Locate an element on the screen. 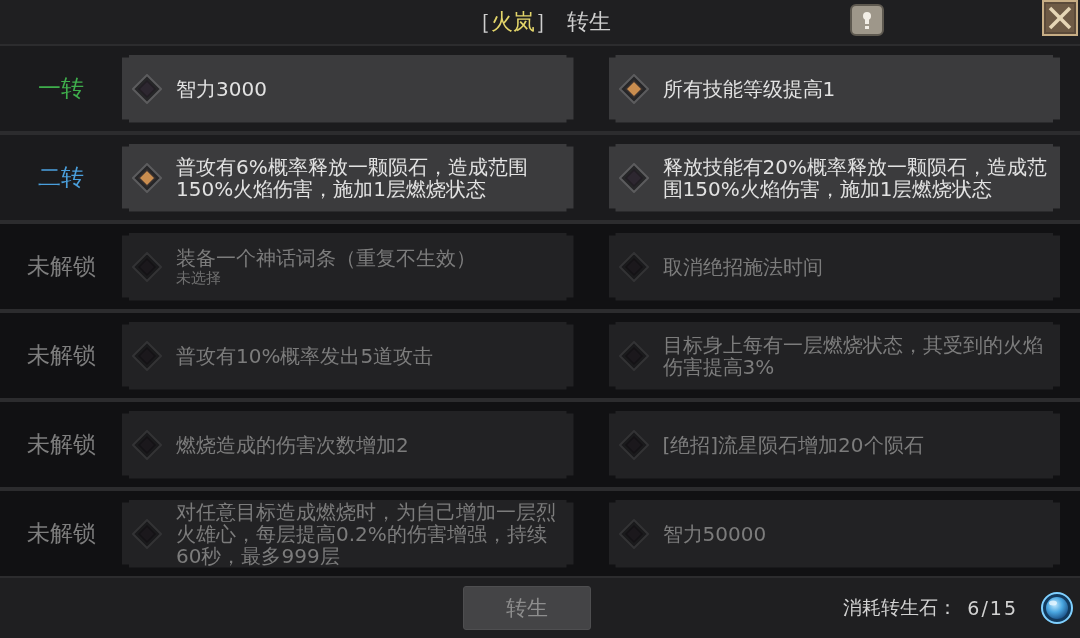 The height and width of the screenshot is (638, 1080). cost-label: 消耗转生石： is located at coordinates (900, 607).